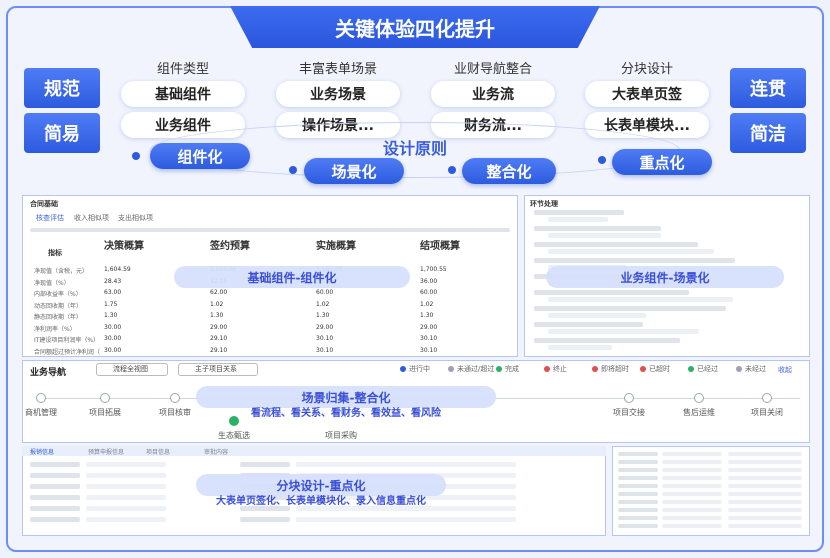 Image resolution: width=830 pixels, height=558 pixels. What do you see at coordinates (136, 156) in the screenshot?
I see `principle-dot` at bounding box center [136, 156].